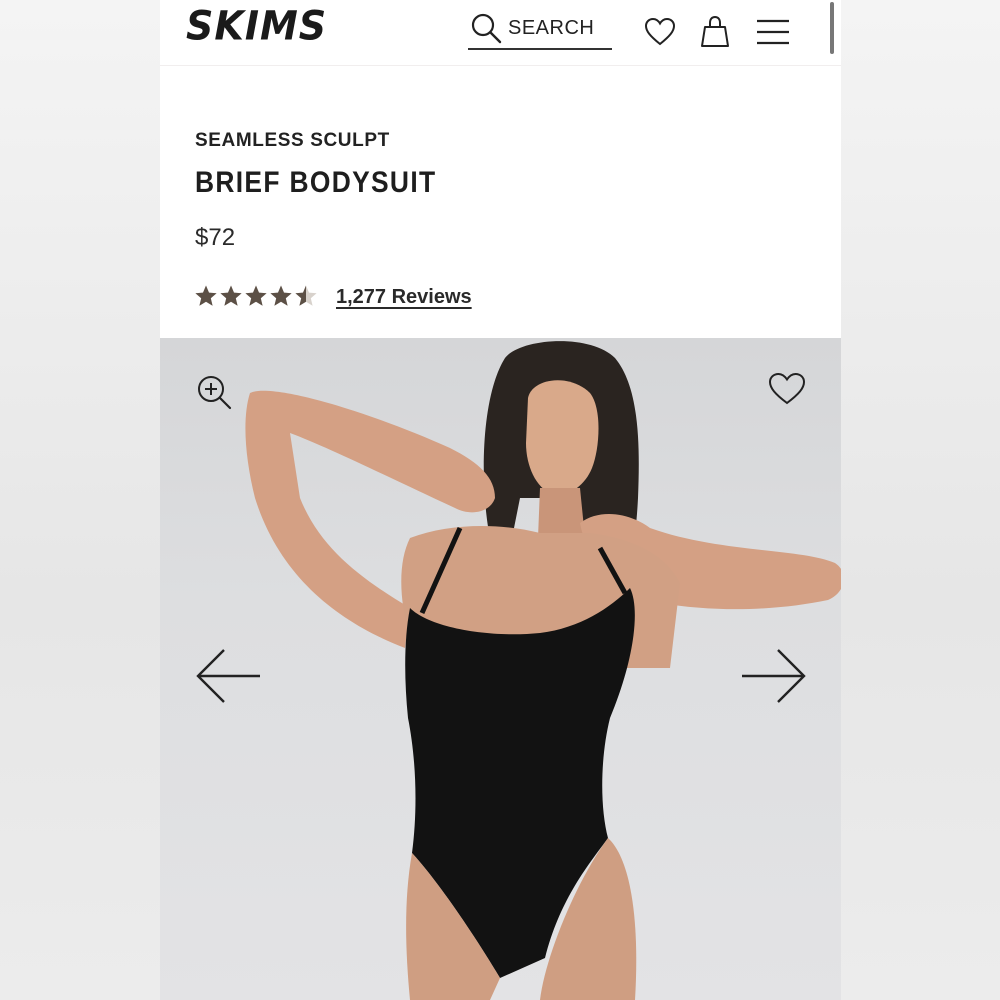 This screenshot has height=1000, width=1000. Describe the element at coordinates (256, 26) in the screenshot. I see `brand-logo: SKIMS` at that location.